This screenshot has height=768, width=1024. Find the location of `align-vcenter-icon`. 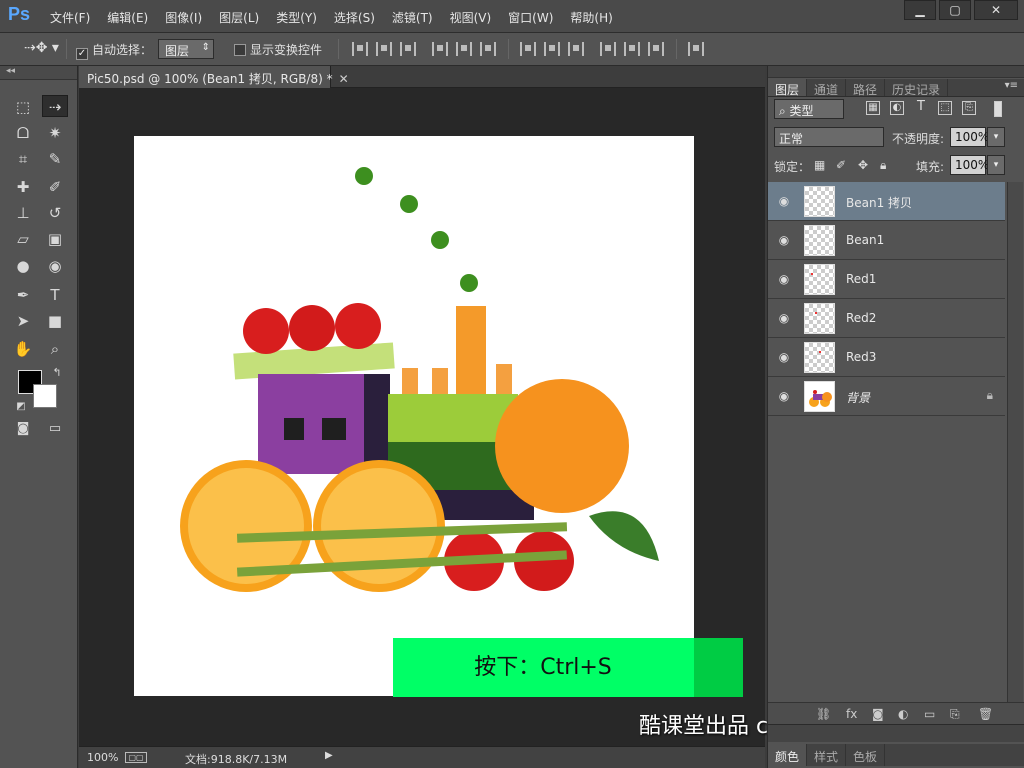

align-vcenter-icon is located at coordinates (384, 49).